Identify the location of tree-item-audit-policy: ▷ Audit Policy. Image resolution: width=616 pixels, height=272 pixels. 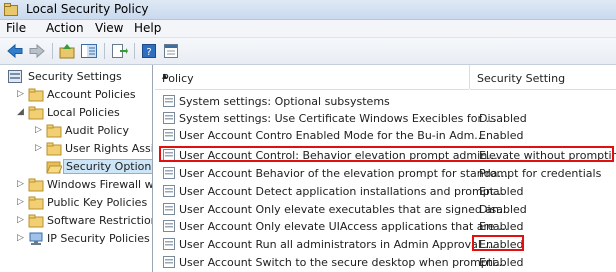
(76, 131).